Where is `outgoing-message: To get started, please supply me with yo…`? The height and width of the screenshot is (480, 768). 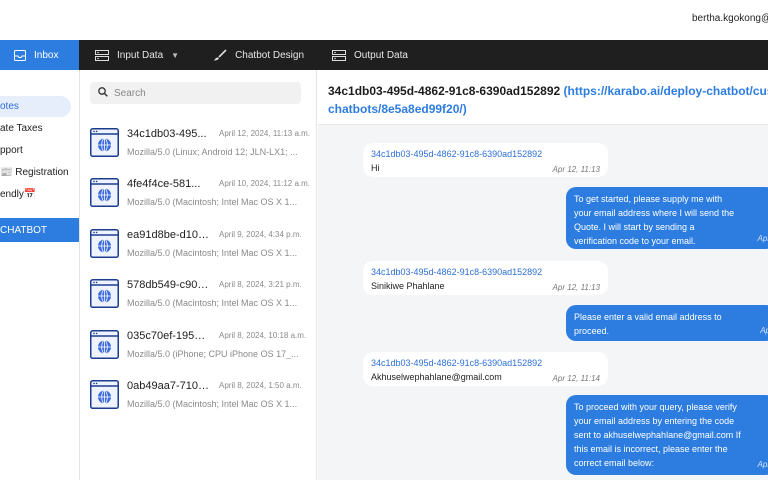
outgoing-message: To get started, please supply me with yo… is located at coordinates (667, 218).